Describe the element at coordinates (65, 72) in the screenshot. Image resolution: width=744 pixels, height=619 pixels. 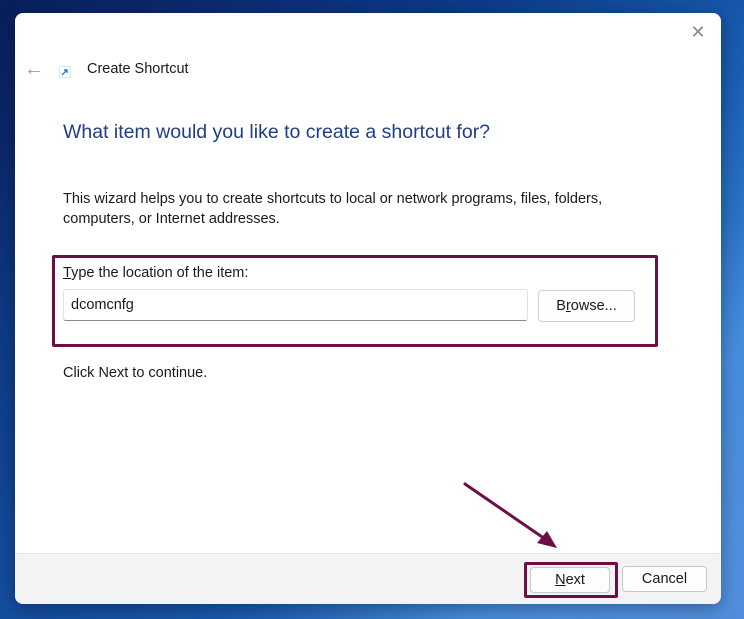
I see `shortcut-icon` at that location.